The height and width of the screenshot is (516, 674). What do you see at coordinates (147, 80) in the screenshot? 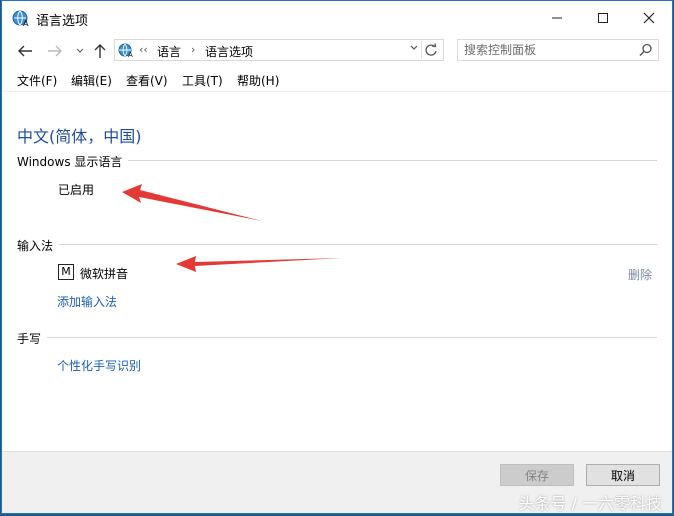
I see `menu-view: 查看(V)` at bounding box center [147, 80].